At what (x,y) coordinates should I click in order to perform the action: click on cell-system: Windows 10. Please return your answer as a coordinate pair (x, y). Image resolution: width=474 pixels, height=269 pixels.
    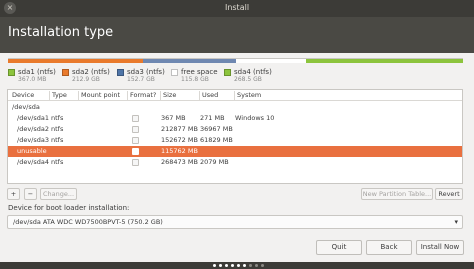
    Looking at the image, I should click on (255, 118).